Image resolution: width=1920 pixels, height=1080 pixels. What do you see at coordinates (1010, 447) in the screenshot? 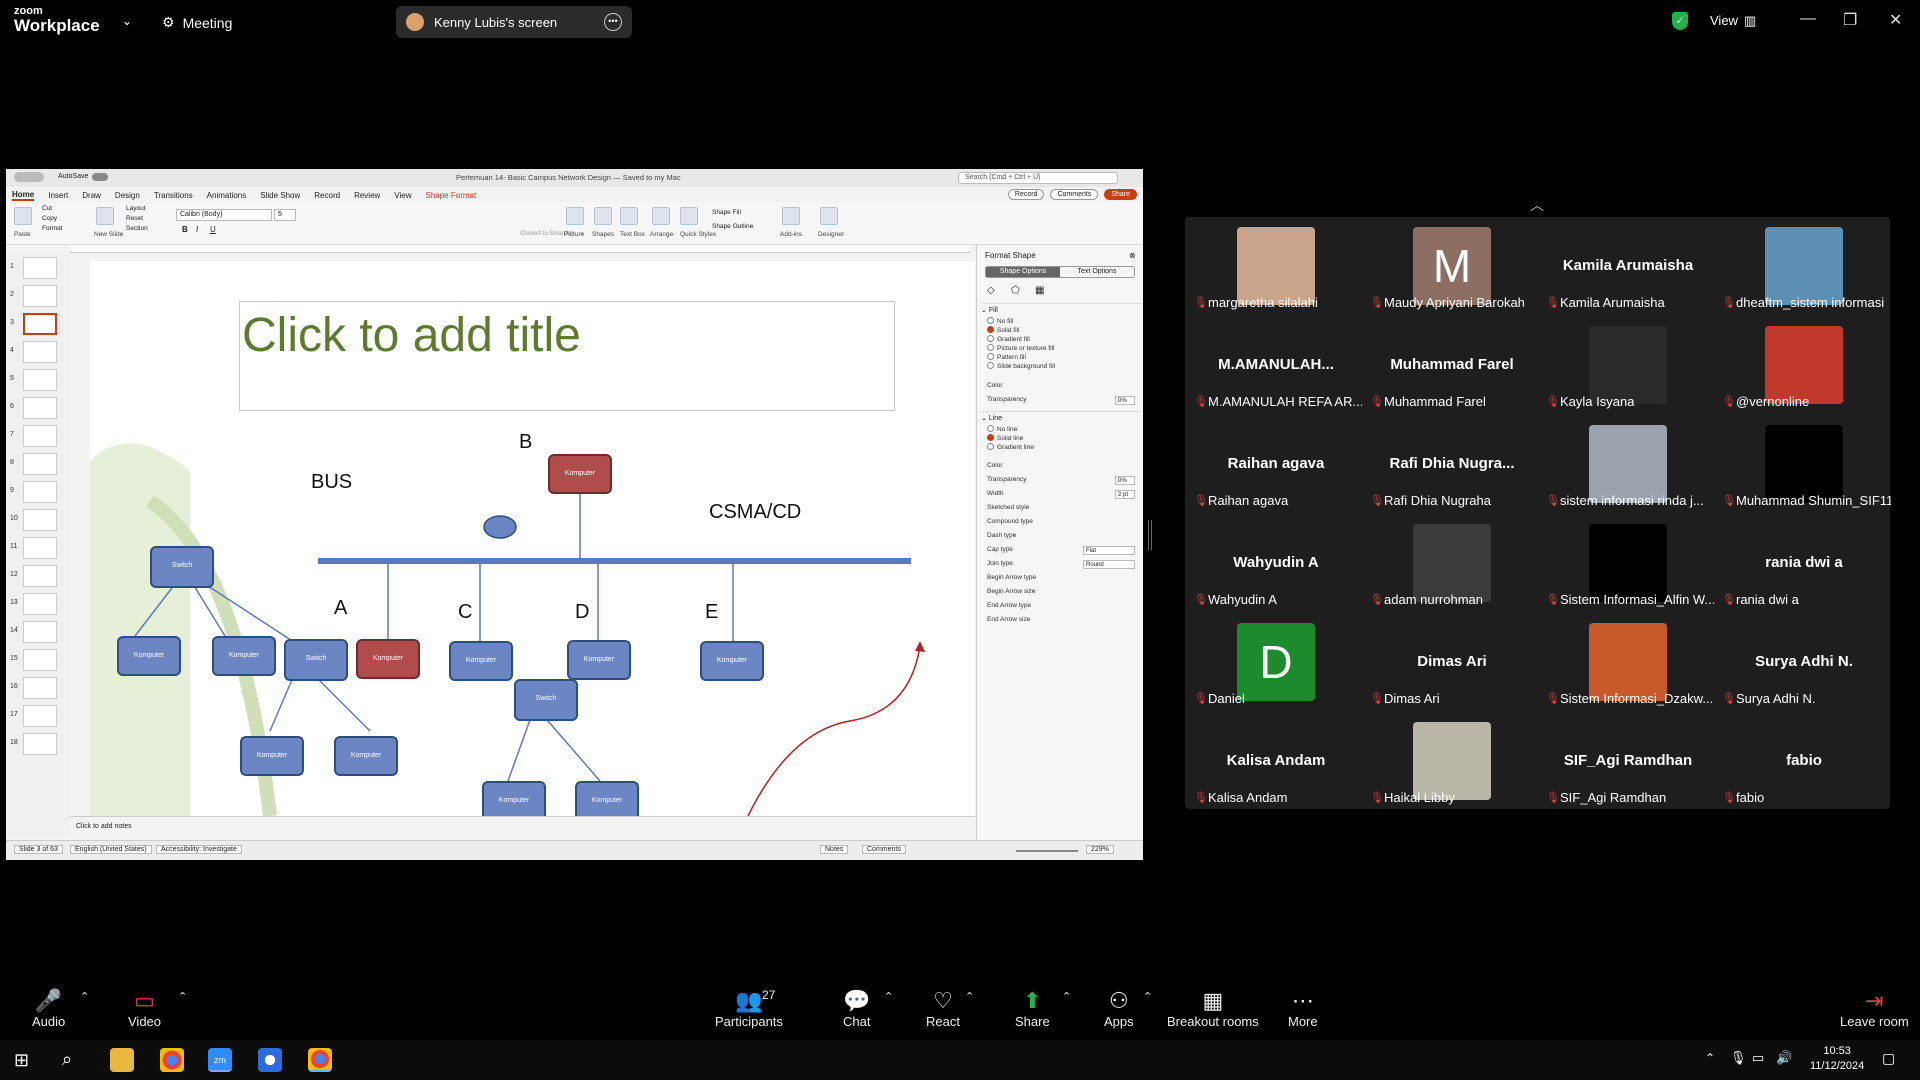
I see `line-option: Gradient line` at bounding box center [1010, 447].